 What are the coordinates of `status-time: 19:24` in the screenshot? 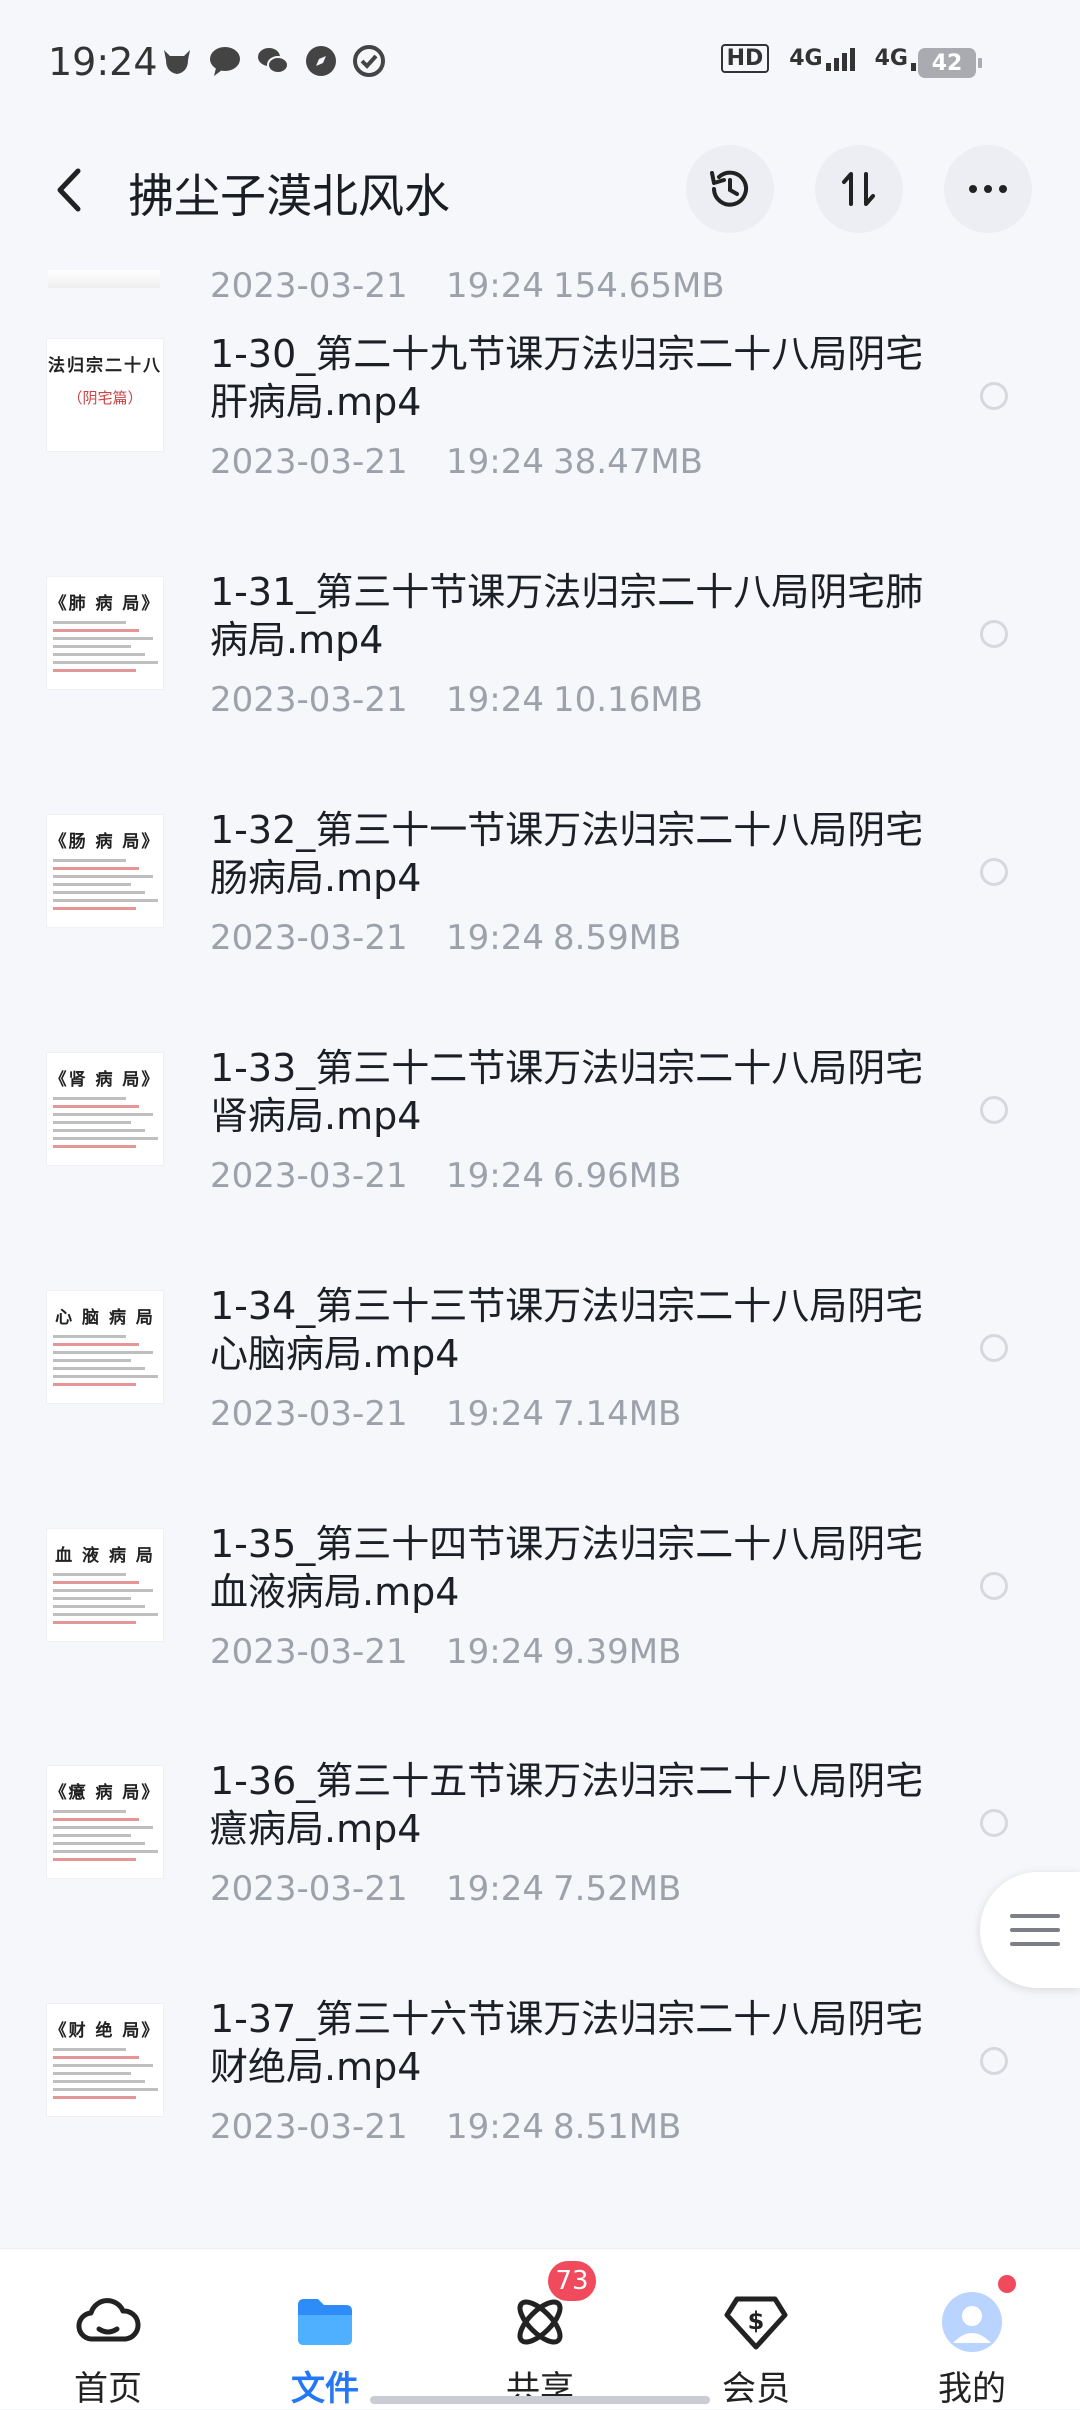 It's located at (103, 62).